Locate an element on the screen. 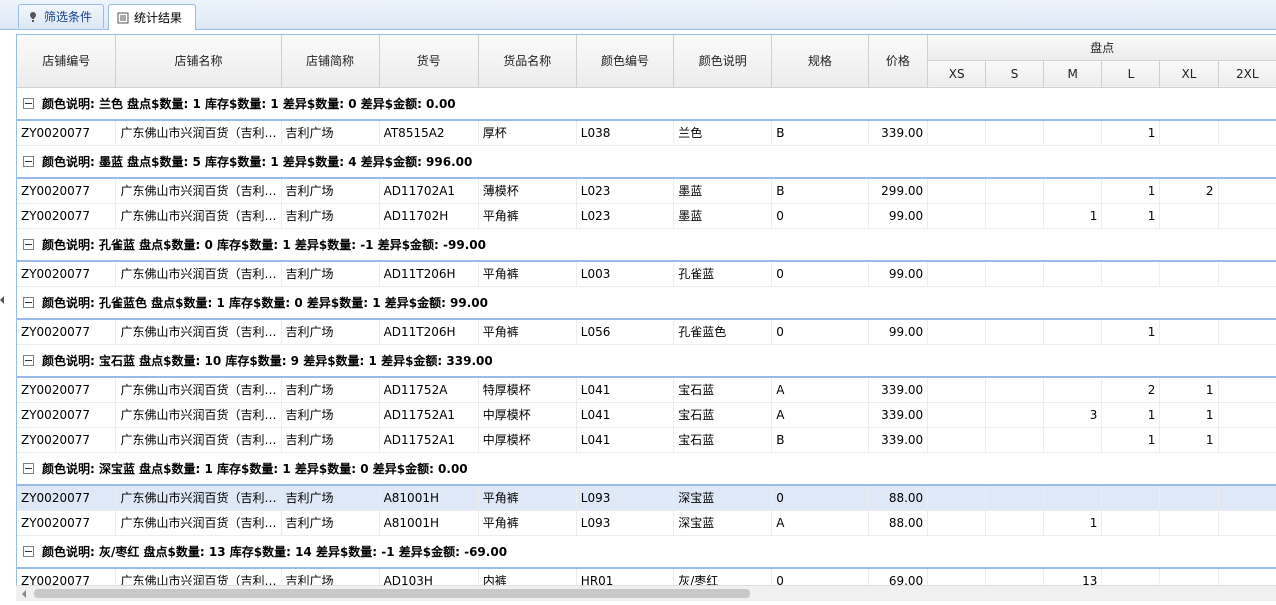 The width and height of the screenshot is (1276, 605). col-header-size-xl: XL is located at coordinates (1189, 74).